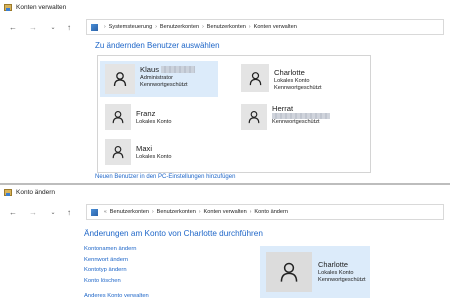 The width and height of the screenshot is (450, 300). Describe the element at coordinates (149, 69) in the screenshot. I see `user-name: Klaus` at that location.